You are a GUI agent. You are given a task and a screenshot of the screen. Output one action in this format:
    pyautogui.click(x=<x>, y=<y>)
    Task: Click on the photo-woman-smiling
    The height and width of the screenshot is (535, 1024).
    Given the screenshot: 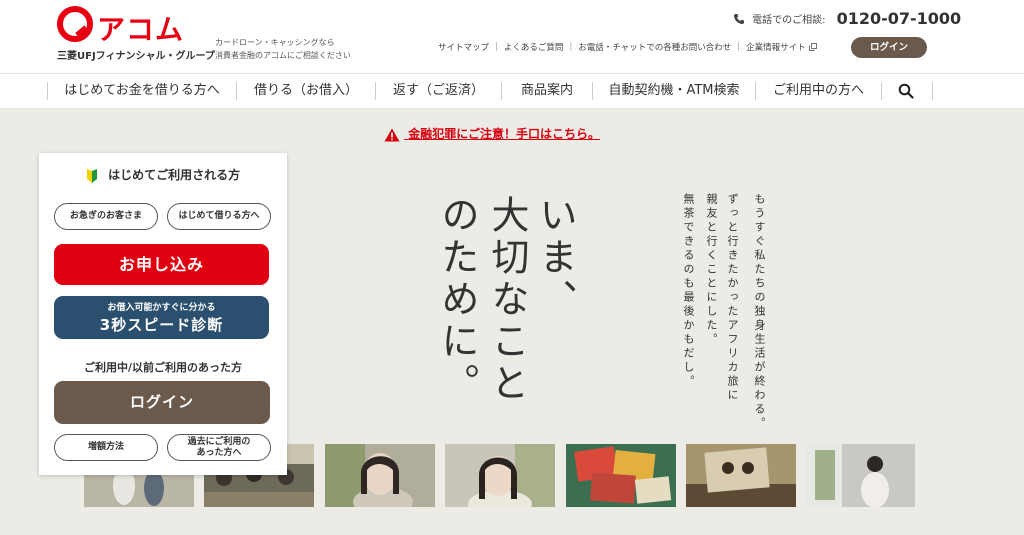 What is the action you would take?
    pyautogui.click(x=500, y=475)
    